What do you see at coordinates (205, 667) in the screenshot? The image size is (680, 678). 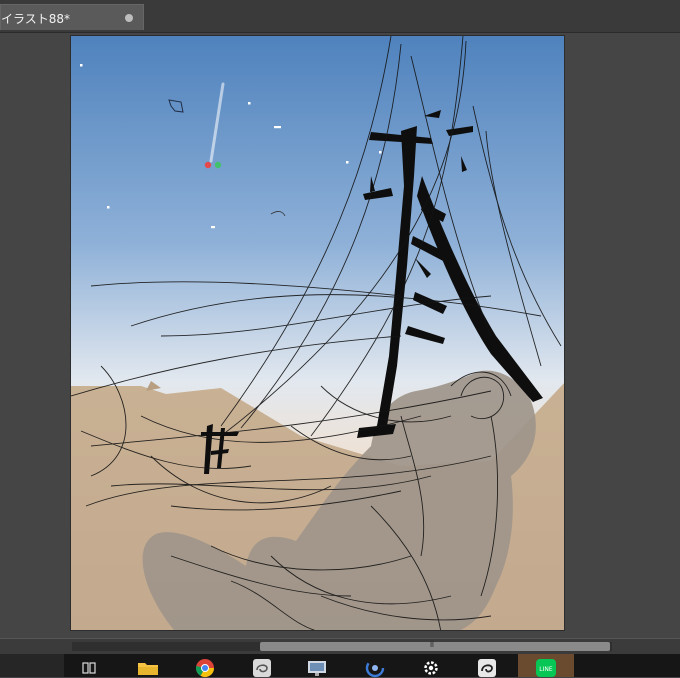 I see `chrome-icon` at bounding box center [205, 667].